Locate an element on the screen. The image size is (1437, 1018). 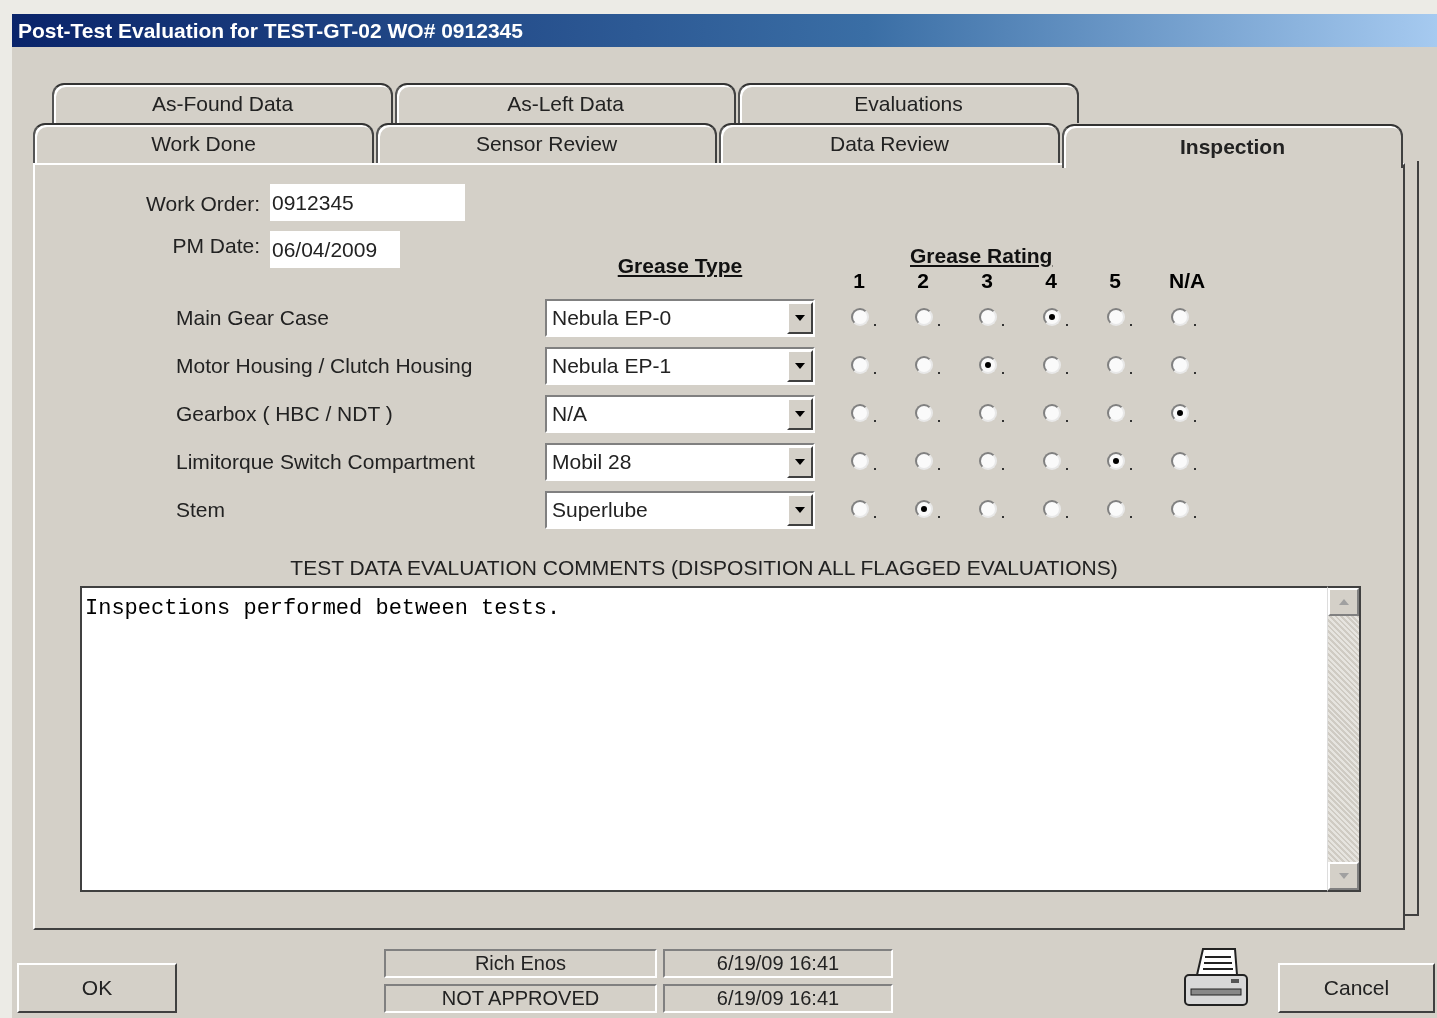
comments-label: TEST DATA EVALUATION COMMENTS (DISPOSITION ALL FLAGGED EVALUATIONS) is located at coordinates (704, 568).